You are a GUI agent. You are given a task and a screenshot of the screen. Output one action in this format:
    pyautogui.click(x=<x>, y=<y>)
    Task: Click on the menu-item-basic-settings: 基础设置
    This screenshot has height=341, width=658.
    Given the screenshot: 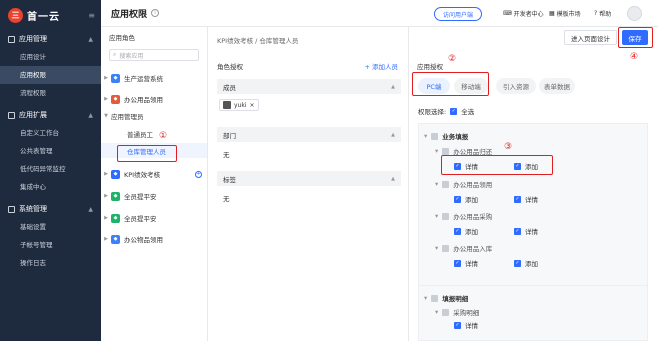 What is the action you would take?
    pyautogui.click(x=50, y=227)
    